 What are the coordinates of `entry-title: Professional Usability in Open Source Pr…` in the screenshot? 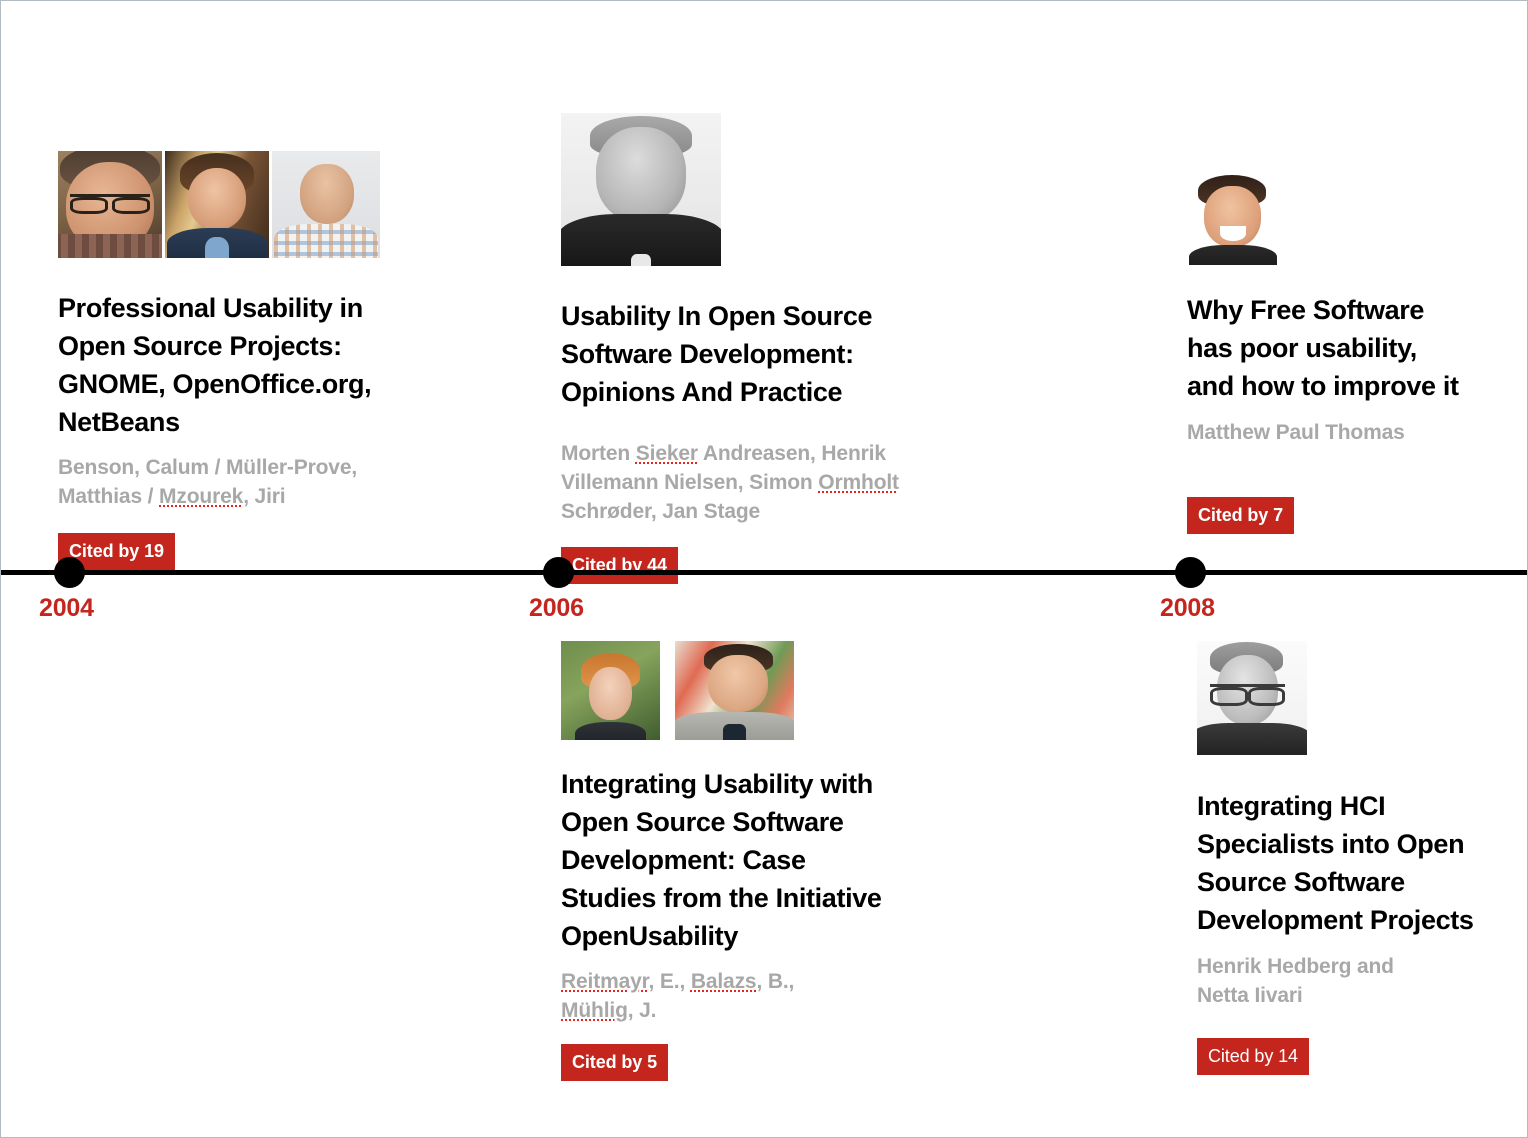 It's located at (250, 365).